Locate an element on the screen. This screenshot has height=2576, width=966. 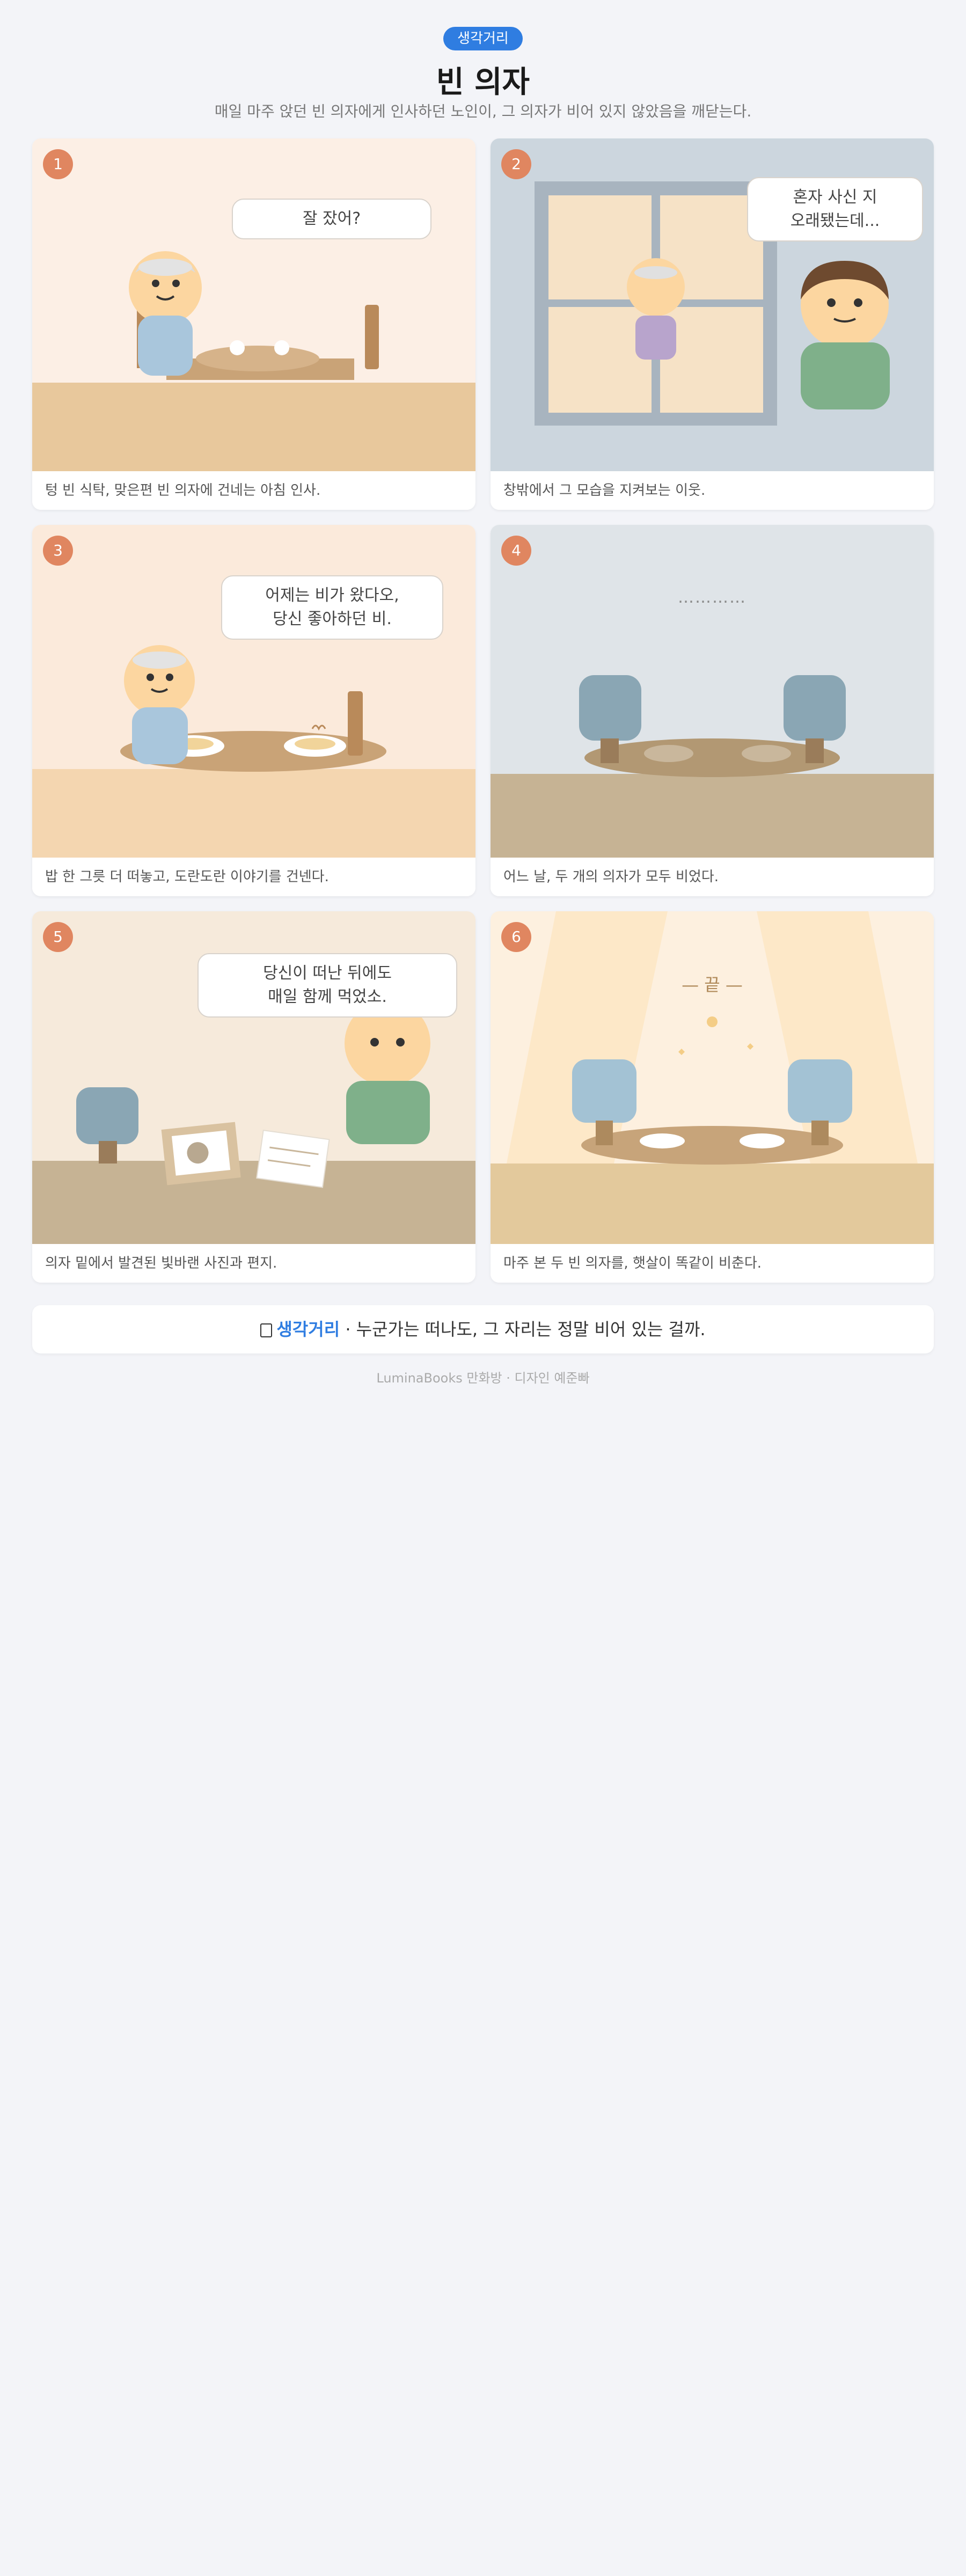
end-mark: — 끝 — is located at coordinates (712, 985).